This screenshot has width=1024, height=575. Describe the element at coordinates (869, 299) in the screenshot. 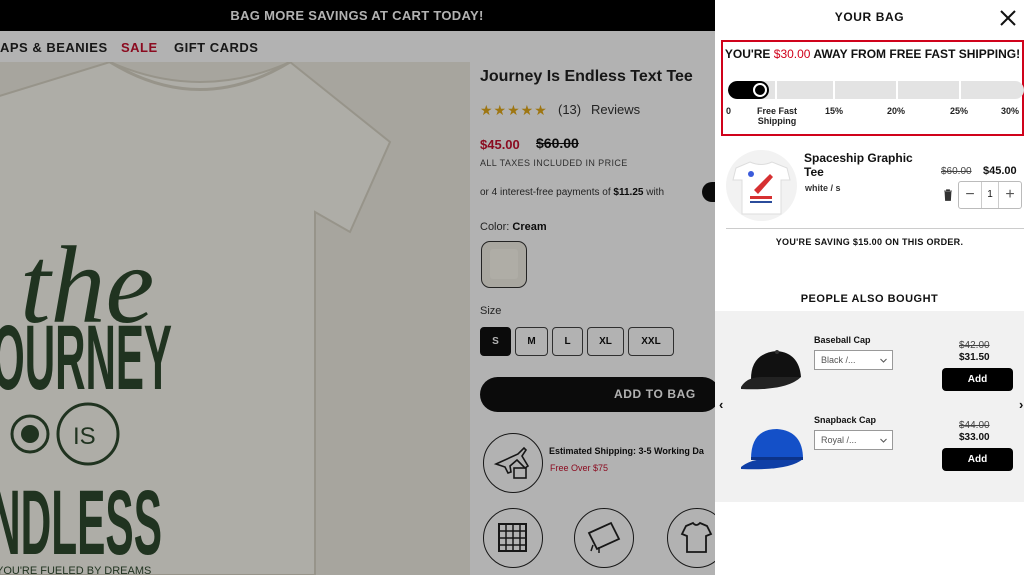

I see `people-also-bought-title: PEOPLE ALSO BOUGHT` at that location.